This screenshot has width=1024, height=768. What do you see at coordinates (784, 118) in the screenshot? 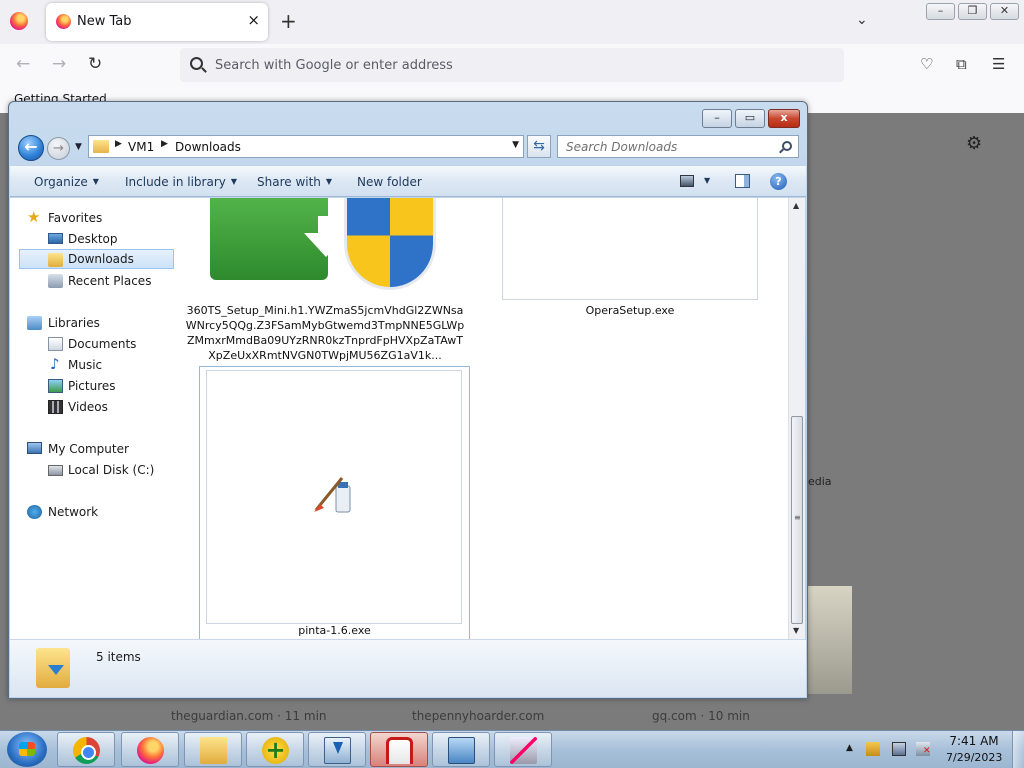
I see `close-button: x` at bounding box center [784, 118].